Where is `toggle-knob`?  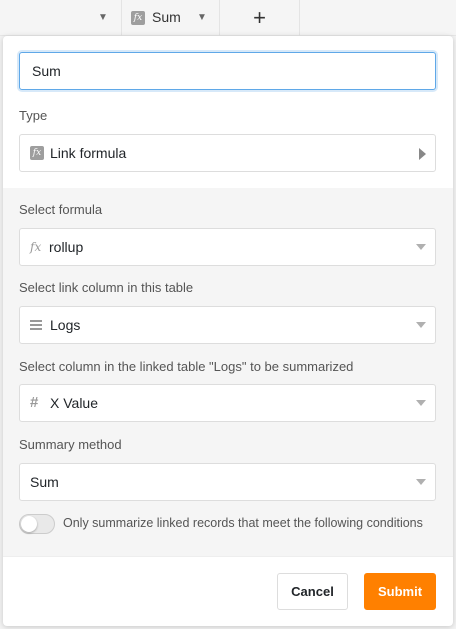
toggle-knob is located at coordinates (29, 524).